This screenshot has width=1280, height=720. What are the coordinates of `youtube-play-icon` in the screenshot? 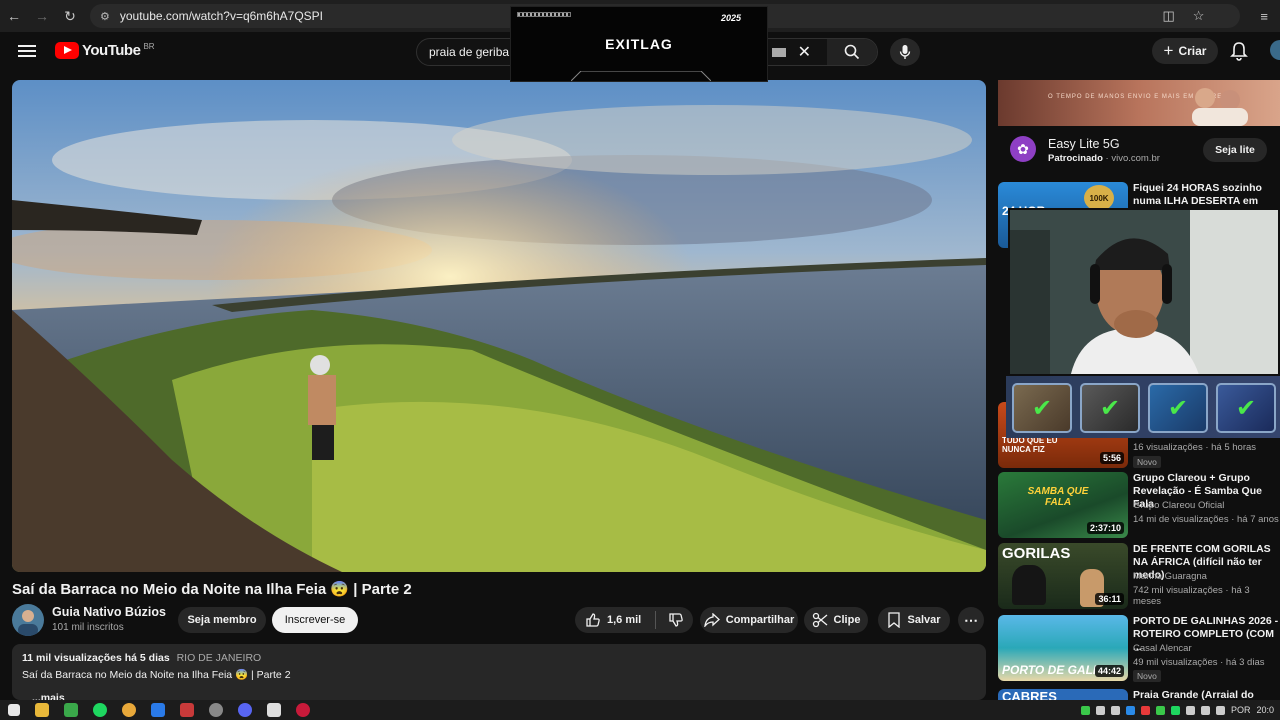 It's located at (67, 50).